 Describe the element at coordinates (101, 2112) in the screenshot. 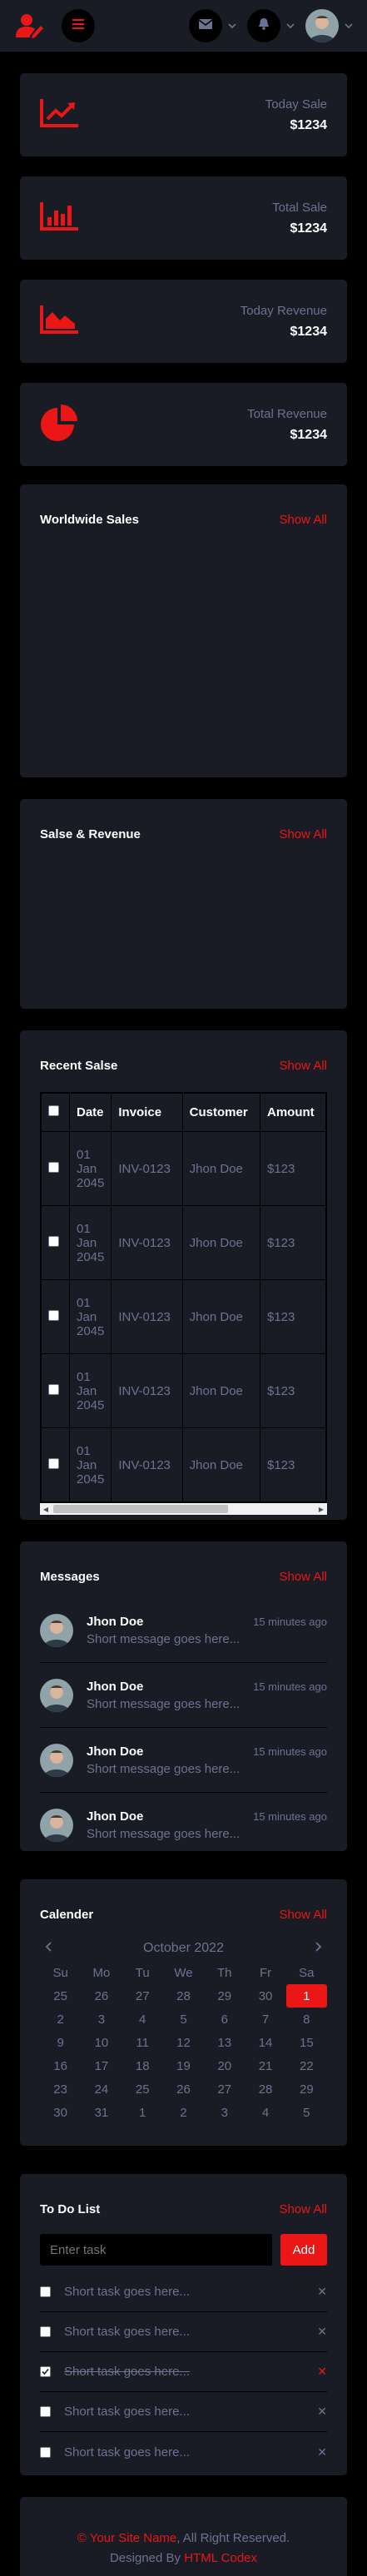

I see `calendar-day: 31` at that location.